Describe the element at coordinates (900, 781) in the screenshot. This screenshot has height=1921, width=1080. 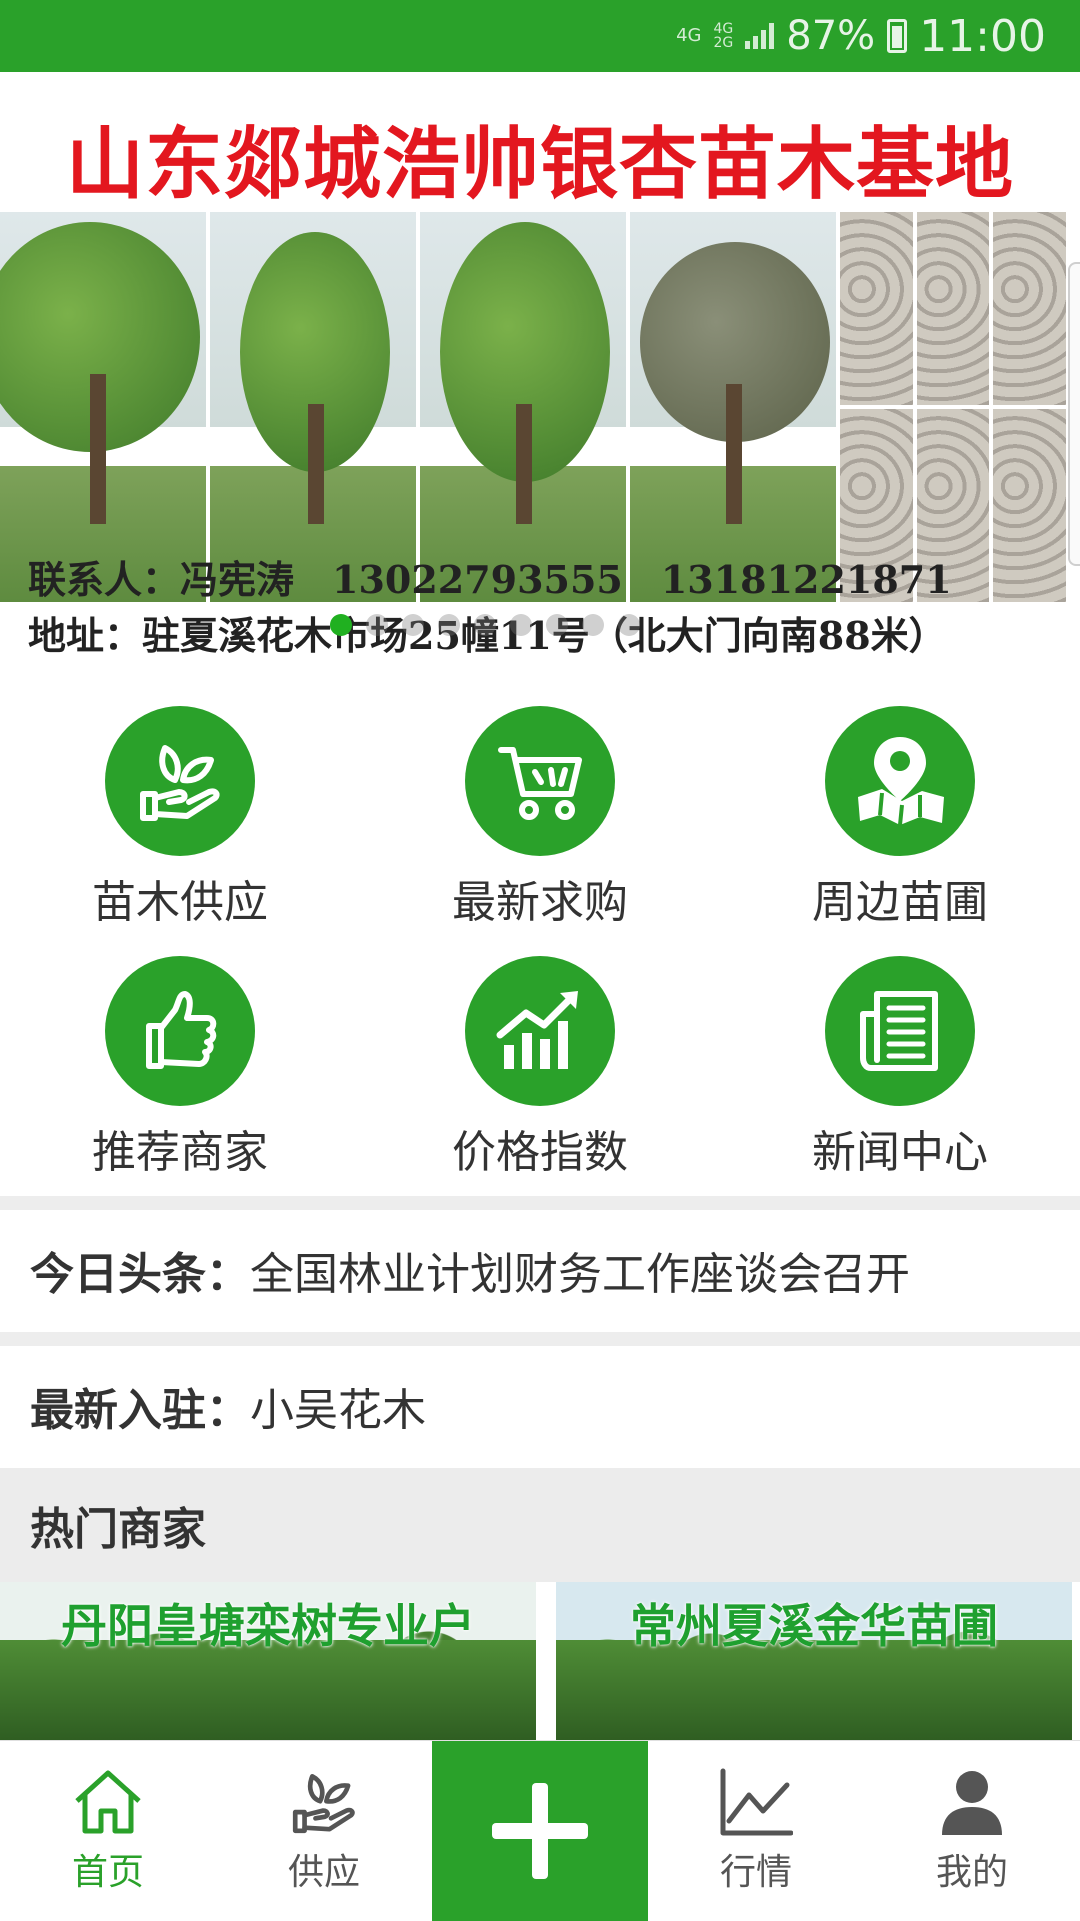
I see `map-pin-icon` at that location.